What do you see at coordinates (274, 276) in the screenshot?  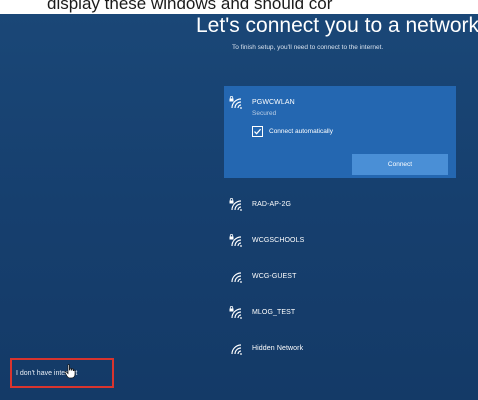 I see `network-name: WCG-GUEST` at bounding box center [274, 276].